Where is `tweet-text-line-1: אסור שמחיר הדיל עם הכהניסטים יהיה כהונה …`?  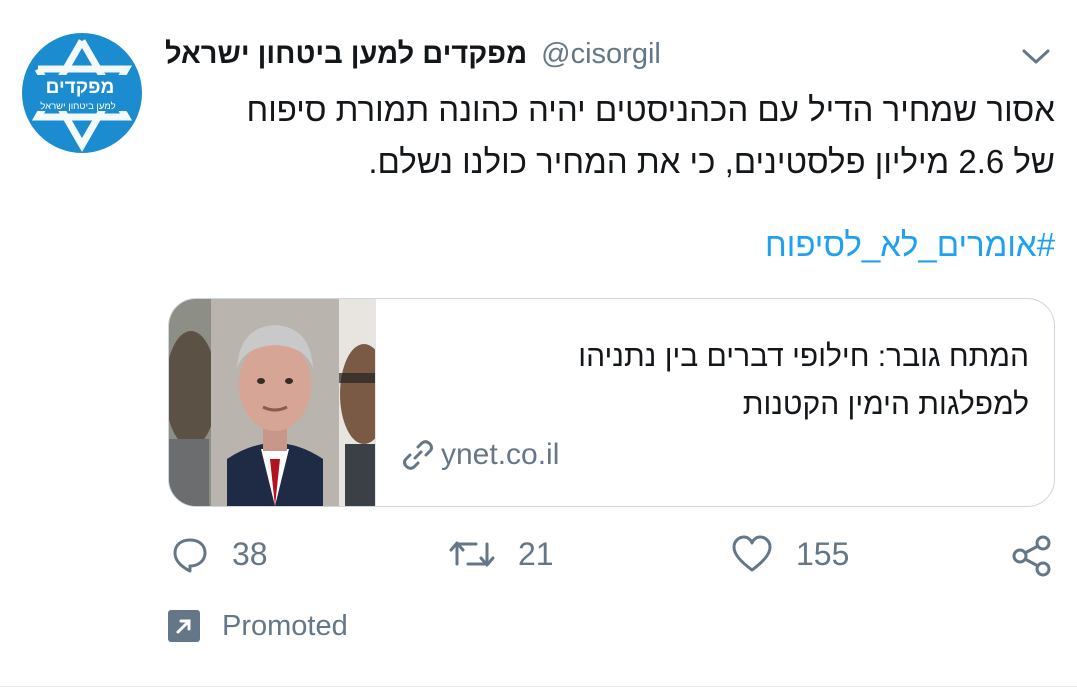 tweet-text-line-1: אסור שמחיר הדיל עם הכהניסטים יהיה כהונה … is located at coordinates (651, 109).